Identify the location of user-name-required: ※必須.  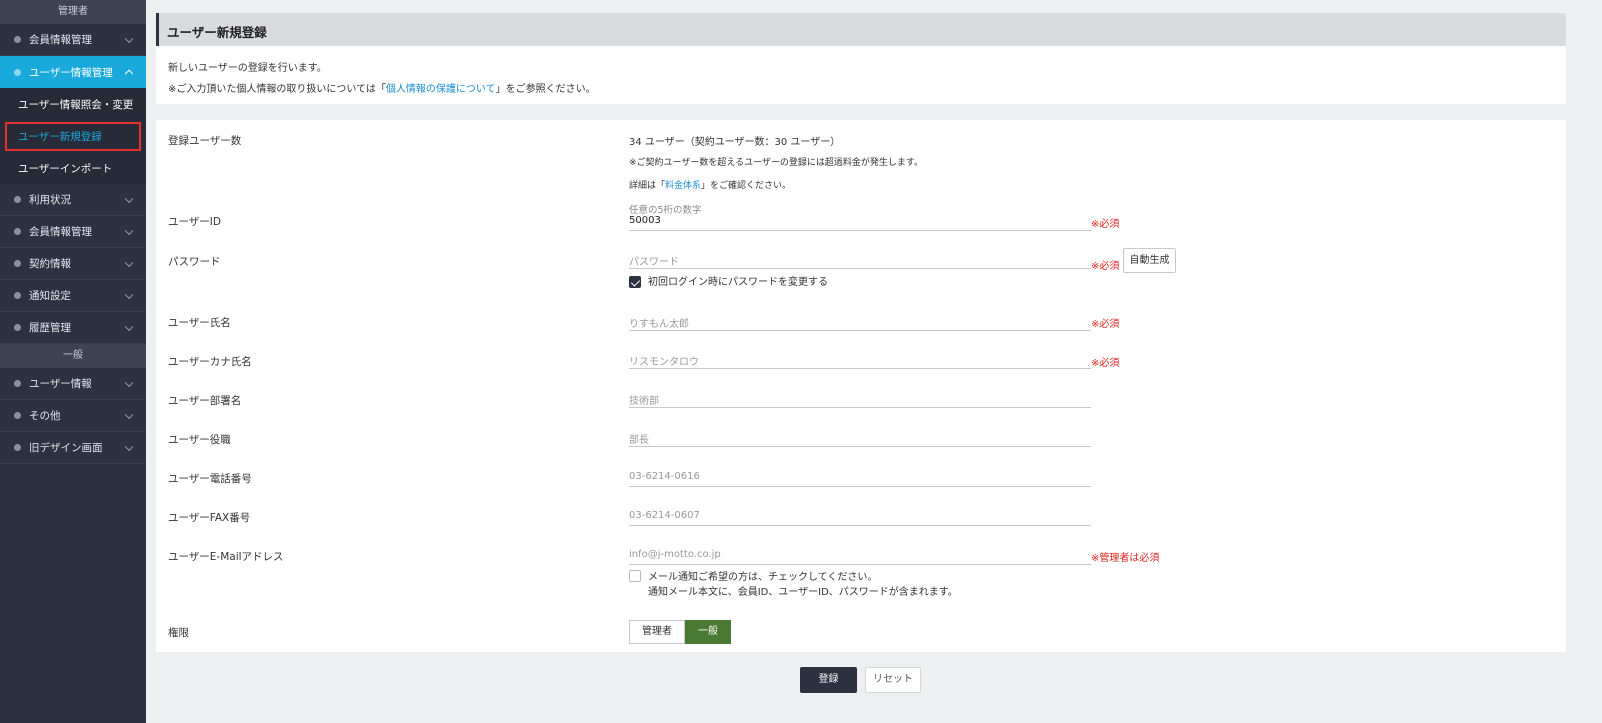
(1105, 324).